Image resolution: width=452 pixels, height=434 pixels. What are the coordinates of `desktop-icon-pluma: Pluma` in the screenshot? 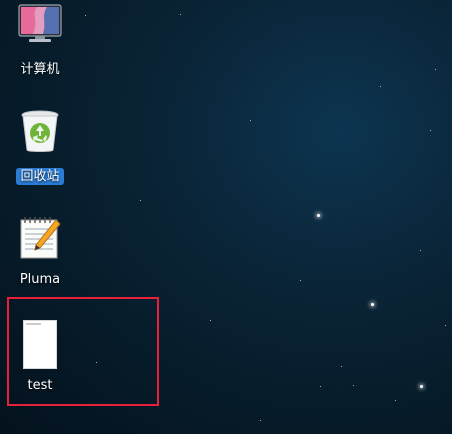 It's located at (40, 252).